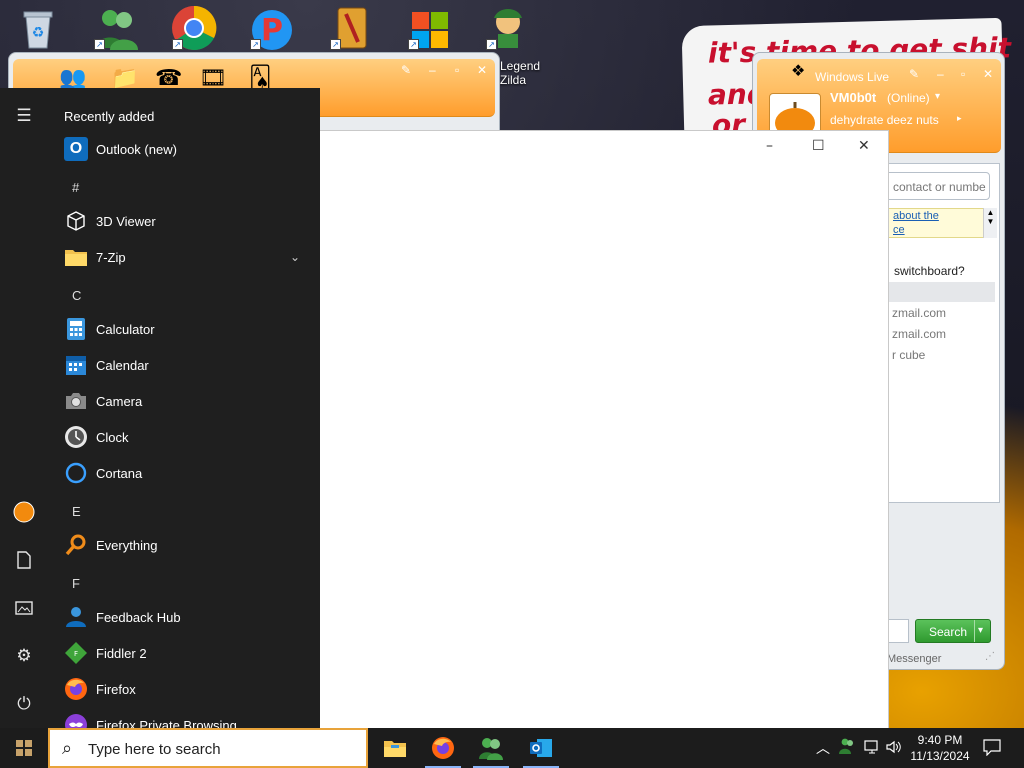 The image size is (1024, 768). What do you see at coordinates (109, 116) in the screenshot?
I see `recently-added-header: Recently added` at bounding box center [109, 116].